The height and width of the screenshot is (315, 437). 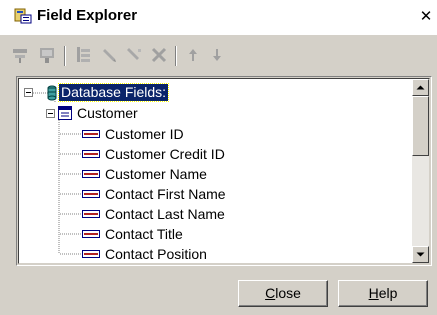 What do you see at coordinates (144, 134) in the screenshot?
I see `tree-node-field: Customer ID` at bounding box center [144, 134].